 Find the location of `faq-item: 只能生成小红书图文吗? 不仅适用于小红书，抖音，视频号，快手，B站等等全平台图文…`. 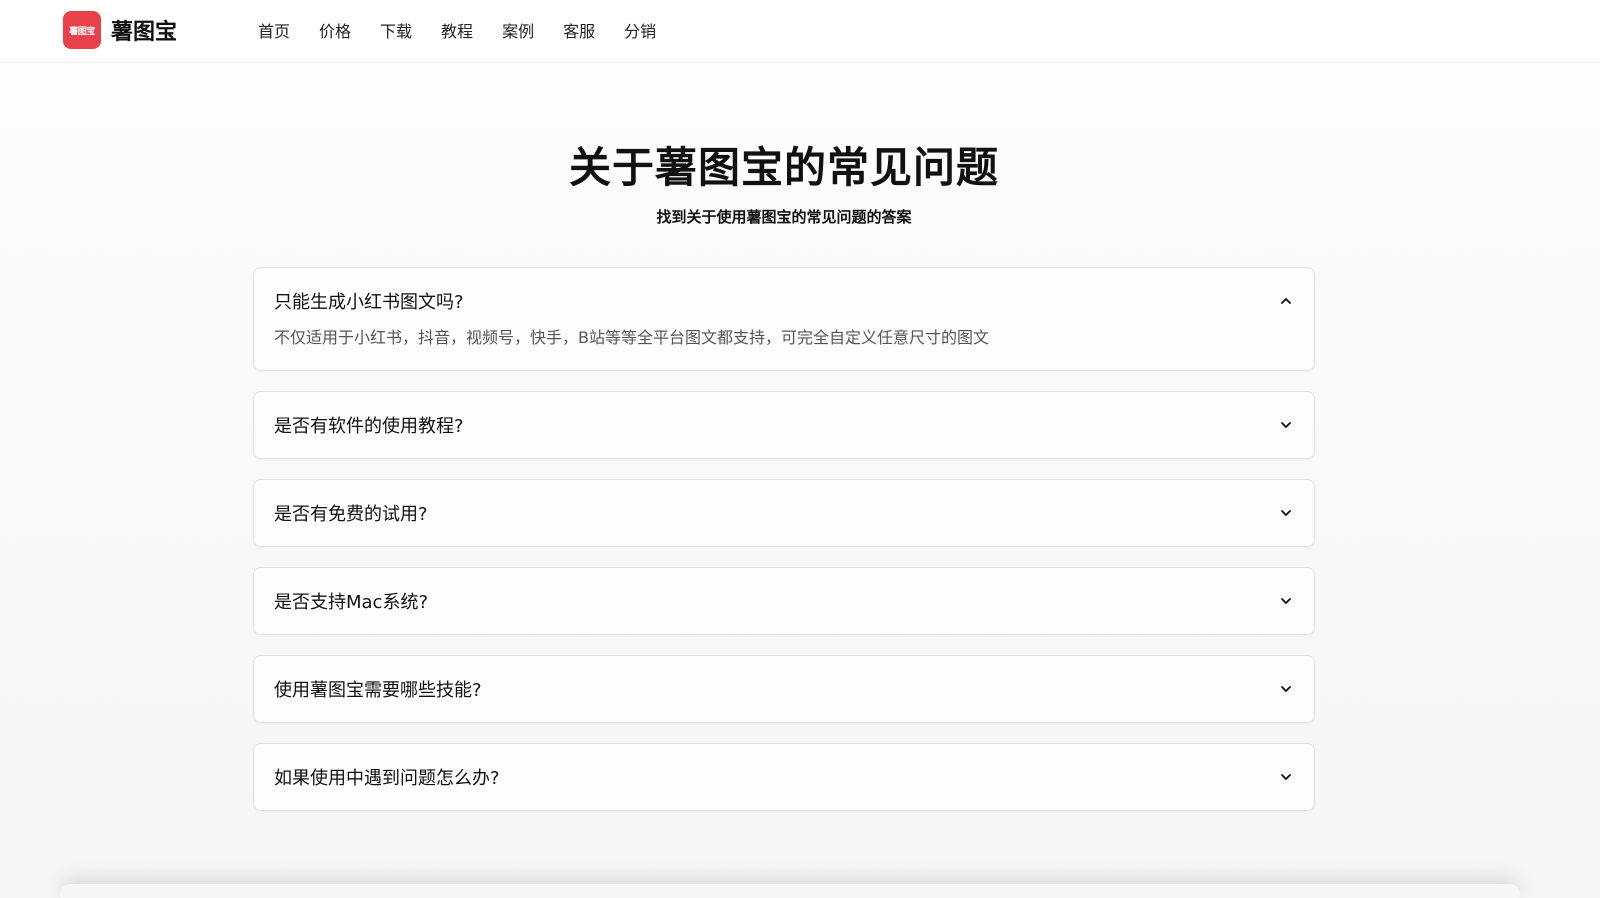

faq-item: 只能生成小红书图文吗? 不仅适用于小红书，抖音，视频号，快手，B站等等全平台图文… is located at coordinates (784, 319).